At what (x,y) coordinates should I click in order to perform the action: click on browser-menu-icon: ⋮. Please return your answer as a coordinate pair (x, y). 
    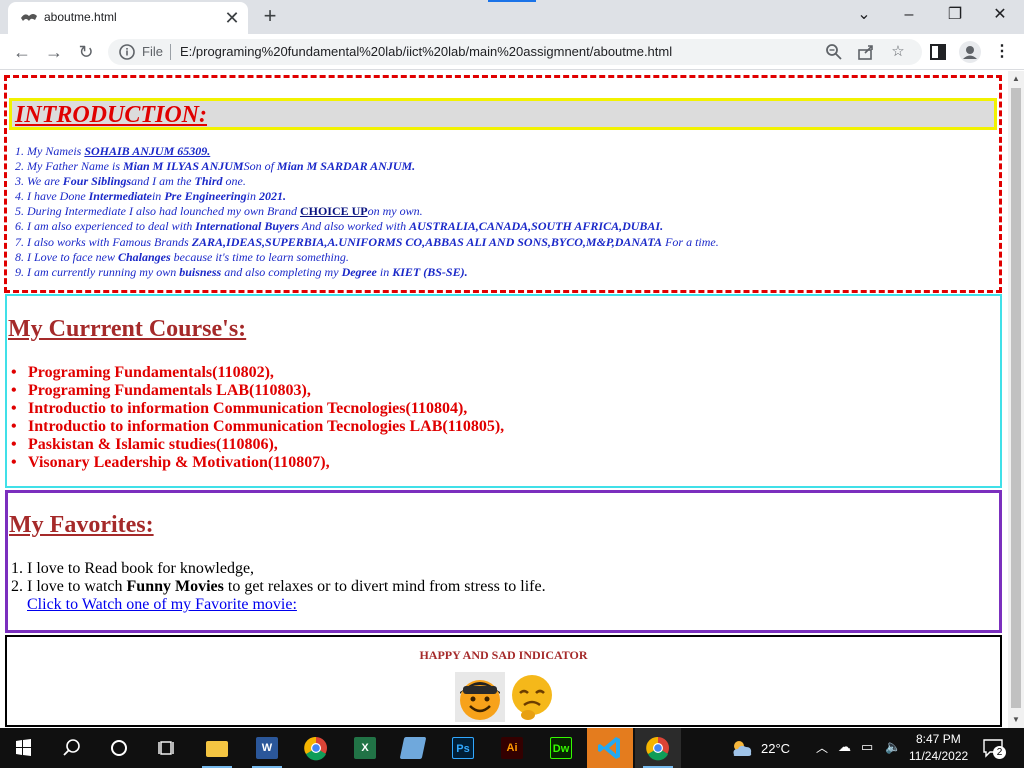
    Looking at the image, I should click on (1002, 52).